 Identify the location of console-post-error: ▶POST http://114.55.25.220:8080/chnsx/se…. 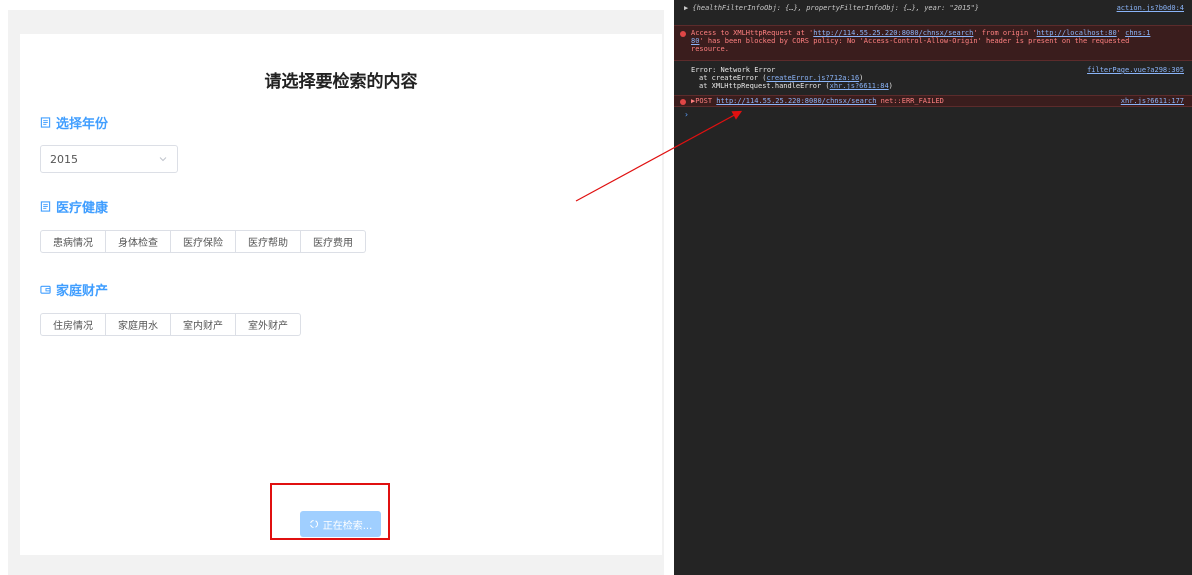
(933, 101).